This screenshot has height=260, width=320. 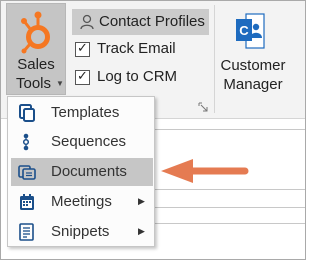 I want to click on log-to-crm-box: ✓, so click(x=82, y=76).